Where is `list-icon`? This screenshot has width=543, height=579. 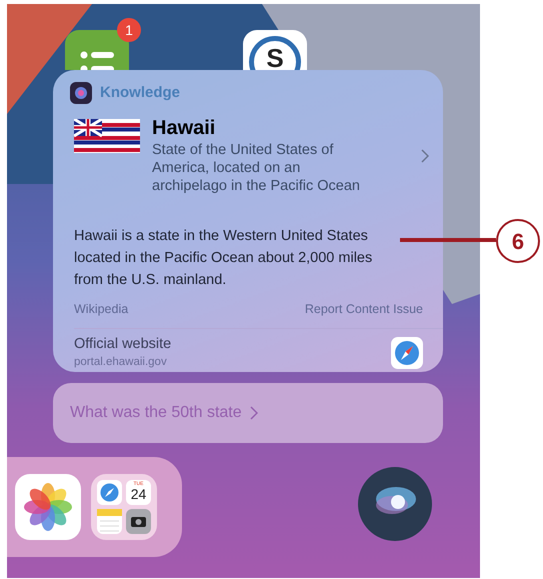
list-icon is located at coordinates (97, 60).